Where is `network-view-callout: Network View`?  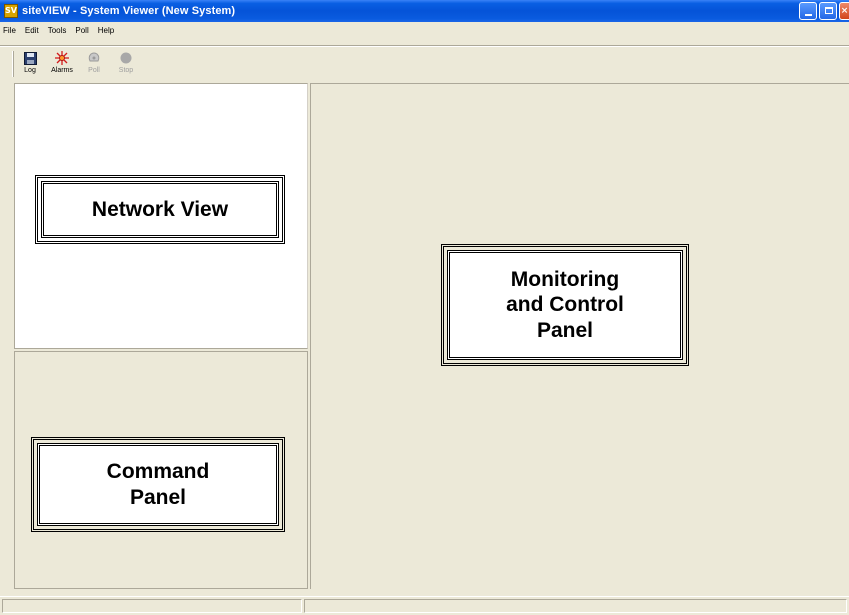
network-view-callout: Network View is located at coordinates (160, 209).